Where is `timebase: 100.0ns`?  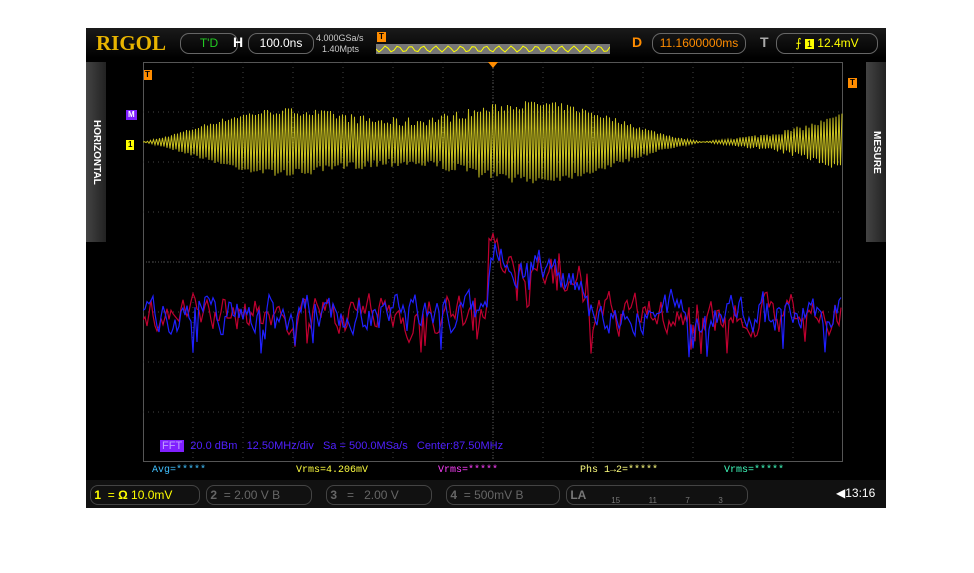 timebase: 100.0ns is located at coordinates (281, 43).